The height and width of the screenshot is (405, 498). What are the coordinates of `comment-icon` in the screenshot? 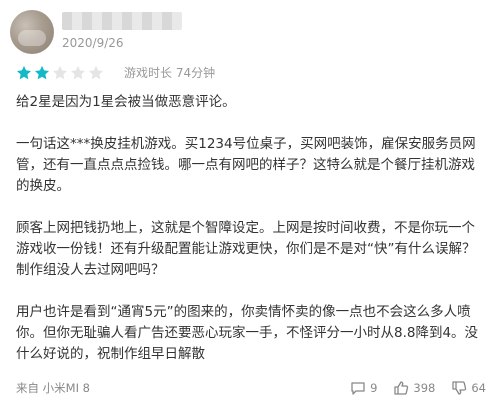 It's located at (358, 388).